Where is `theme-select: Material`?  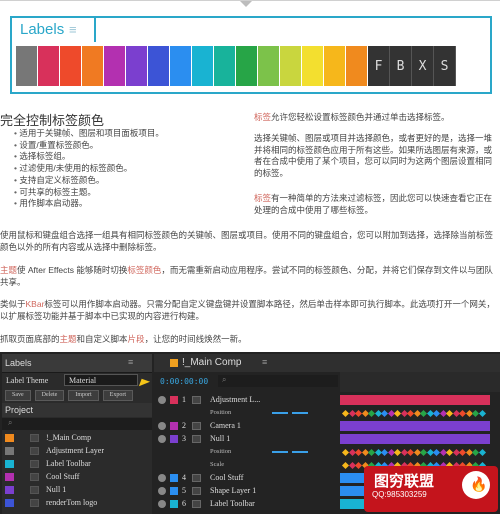 theme-select: Material is located at coordinates (101, 380).